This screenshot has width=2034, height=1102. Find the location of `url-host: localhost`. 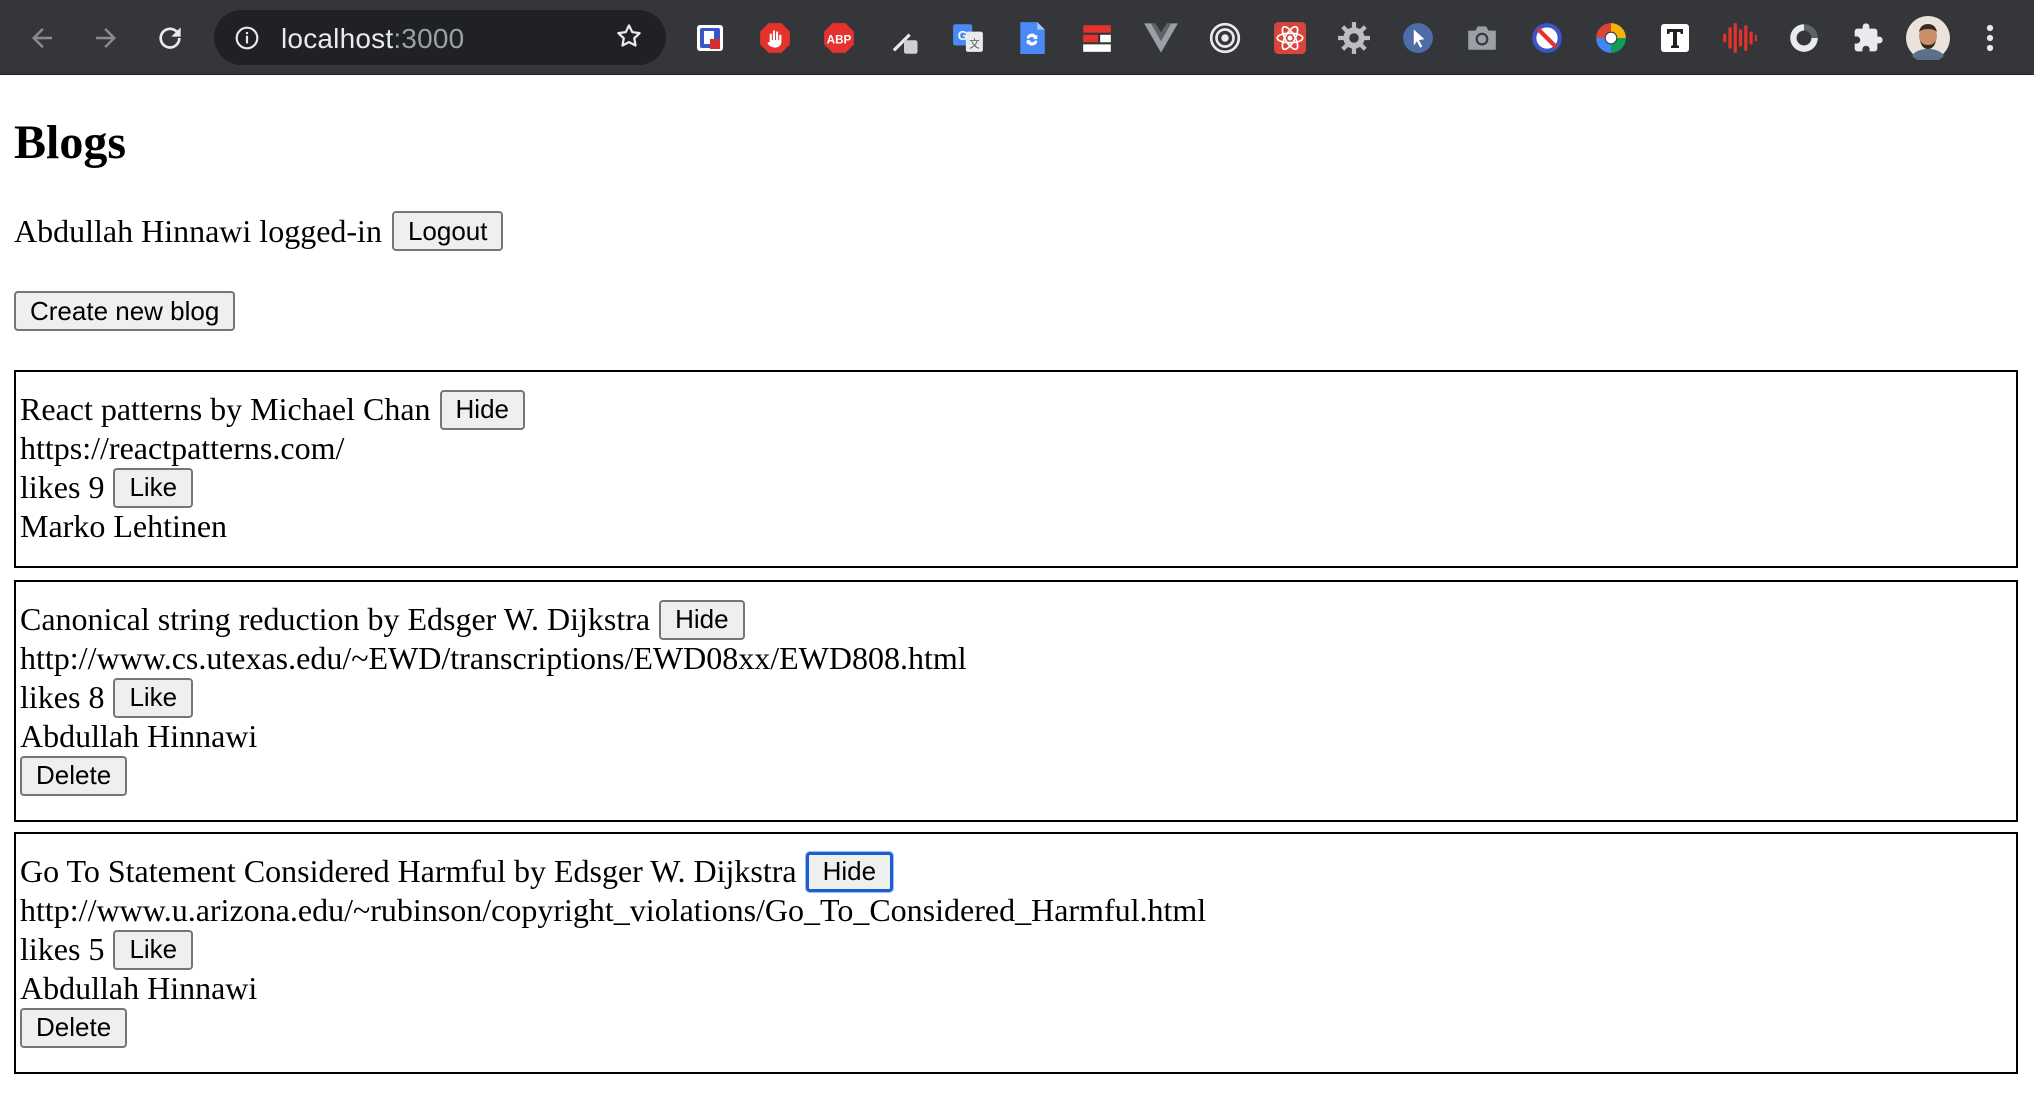

url-host: localhost is located at coordinates (337, 38).